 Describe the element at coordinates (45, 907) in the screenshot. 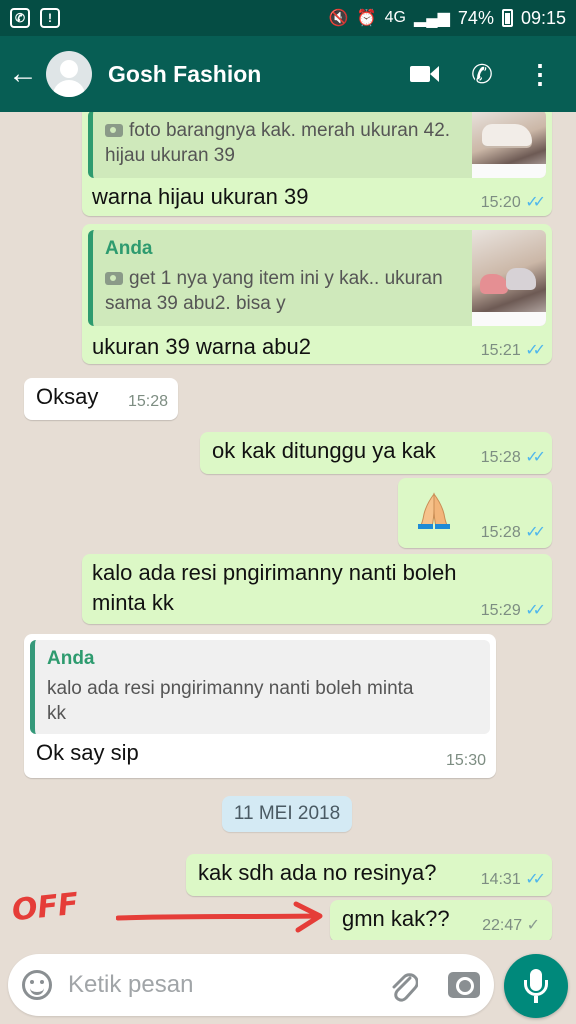

I see `handwritten-note: OFF` at that location.